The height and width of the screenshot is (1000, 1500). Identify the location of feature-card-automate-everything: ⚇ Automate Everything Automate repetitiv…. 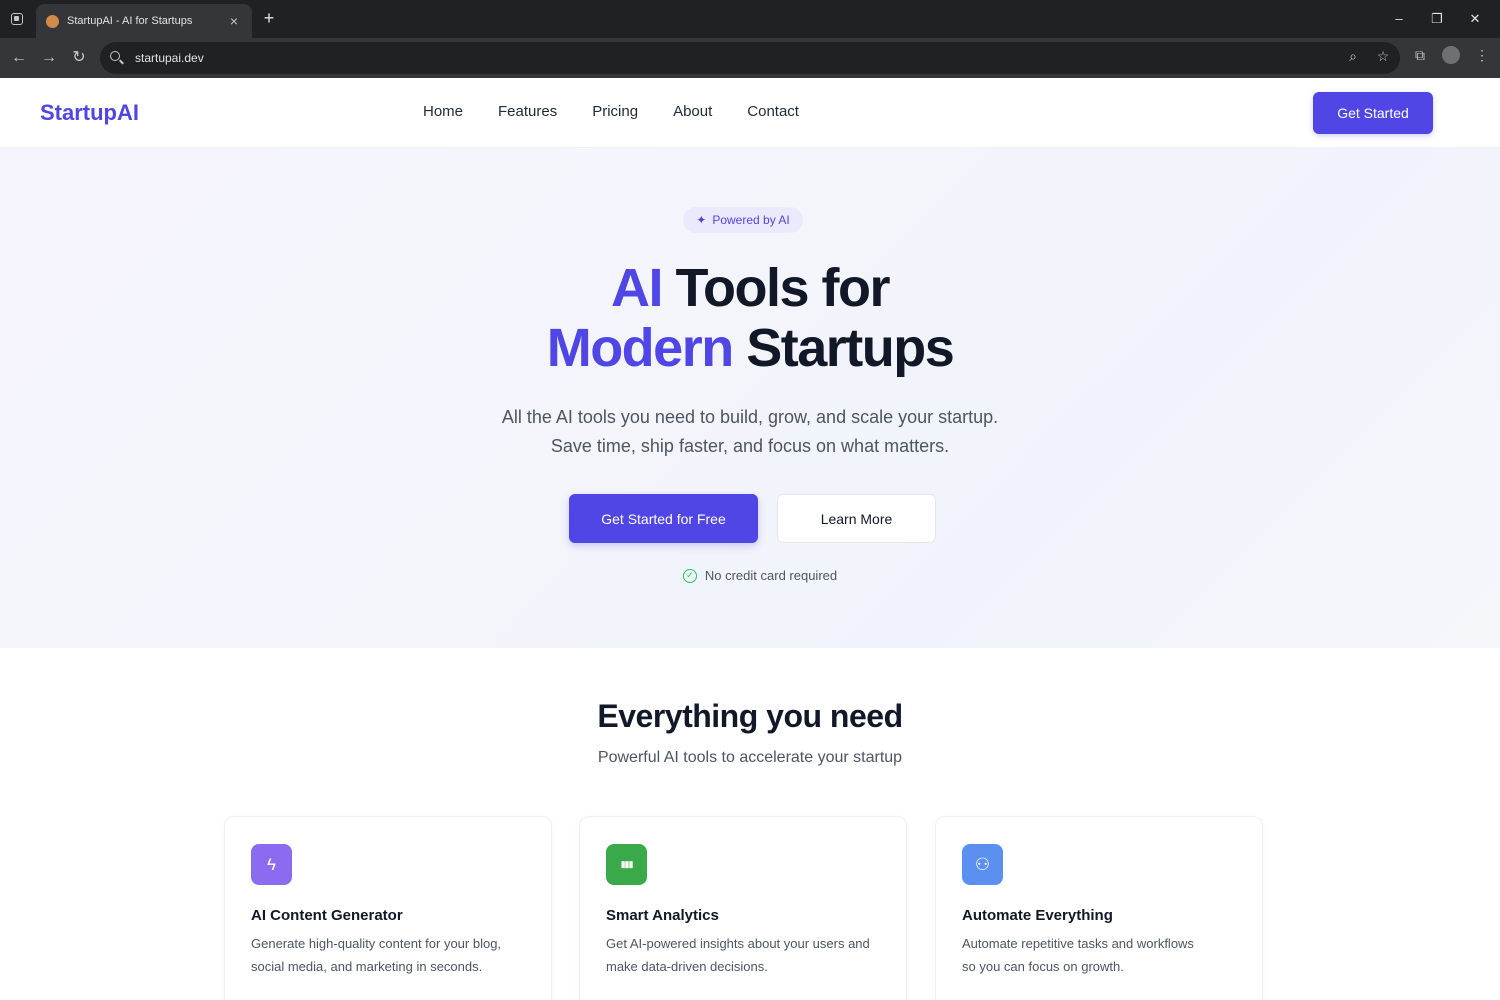
(1099, 908).